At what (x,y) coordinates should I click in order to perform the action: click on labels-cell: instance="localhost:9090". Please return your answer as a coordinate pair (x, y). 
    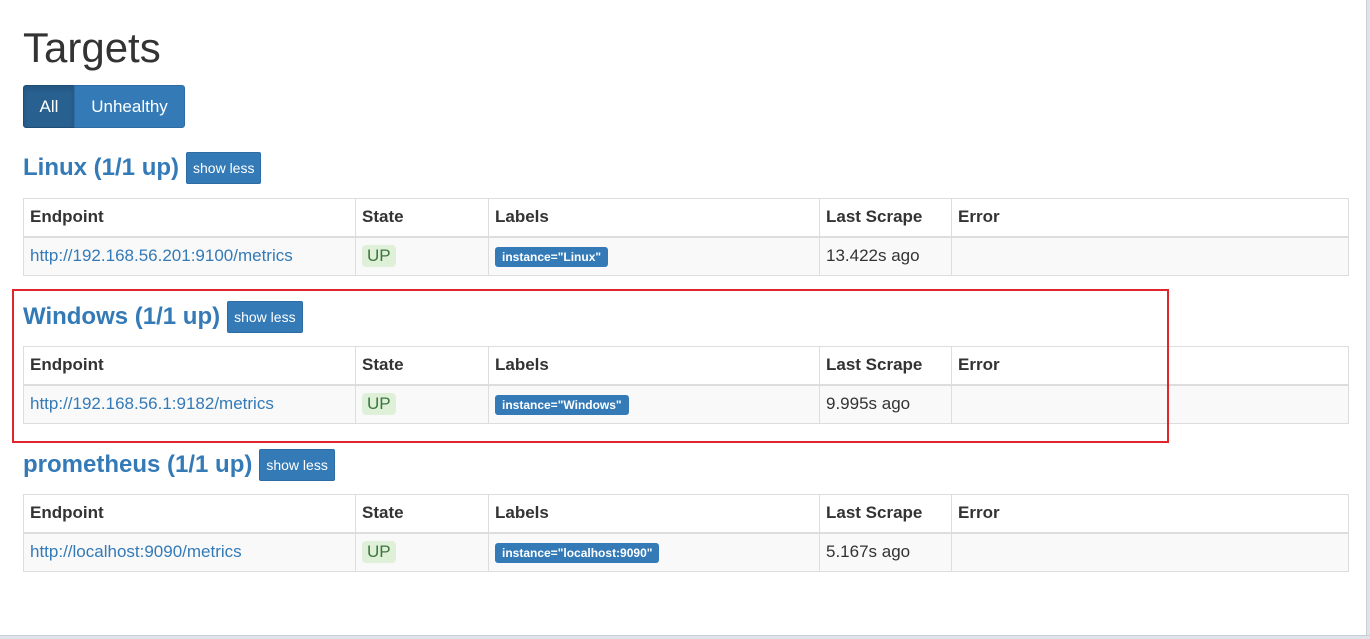
    Looking at the image, I should click on (654, 552).